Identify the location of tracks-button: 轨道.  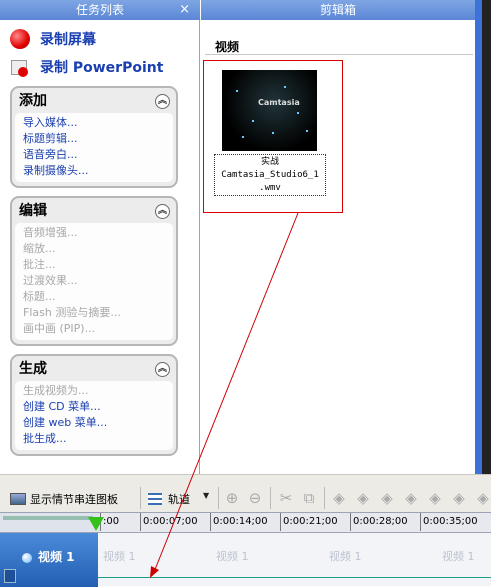
(169, 499).